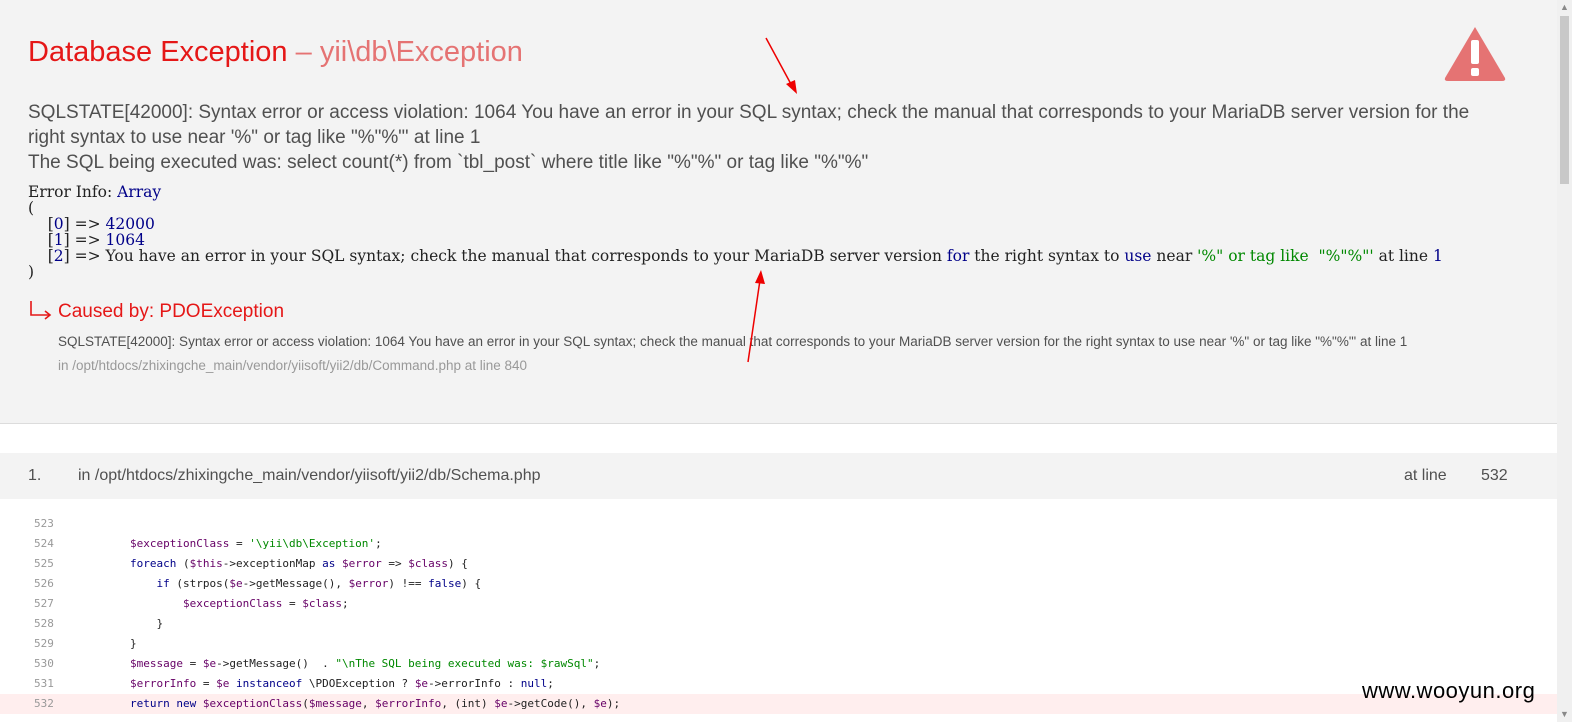 Image resolution: width=1572 pixels, height=722 pixels. I want to click on trace-at-line-label: at line, so click(1425, 475).